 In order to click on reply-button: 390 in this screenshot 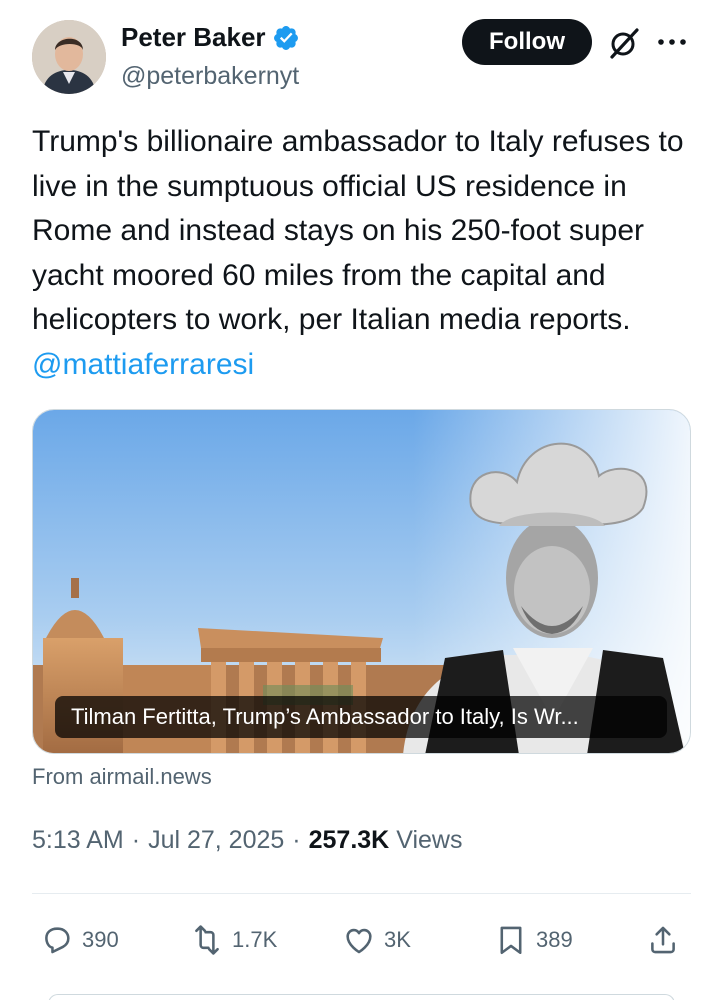, I will do `click(79, 940)`.